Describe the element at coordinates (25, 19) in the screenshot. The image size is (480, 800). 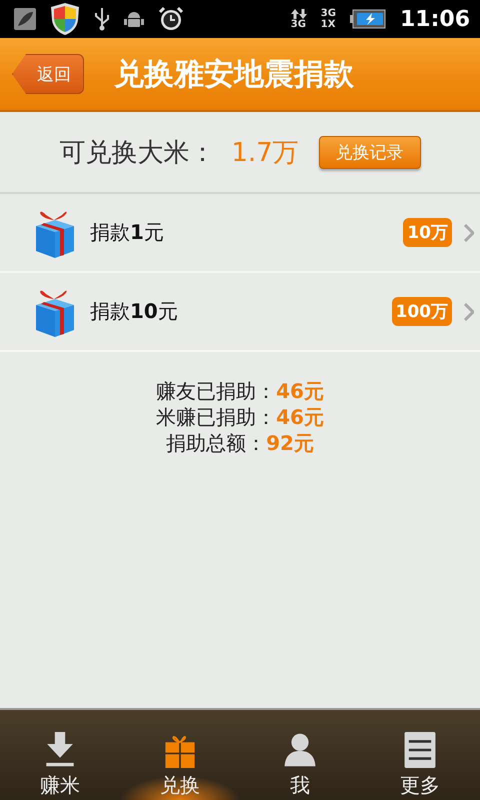
I see `app-icon` at that location.